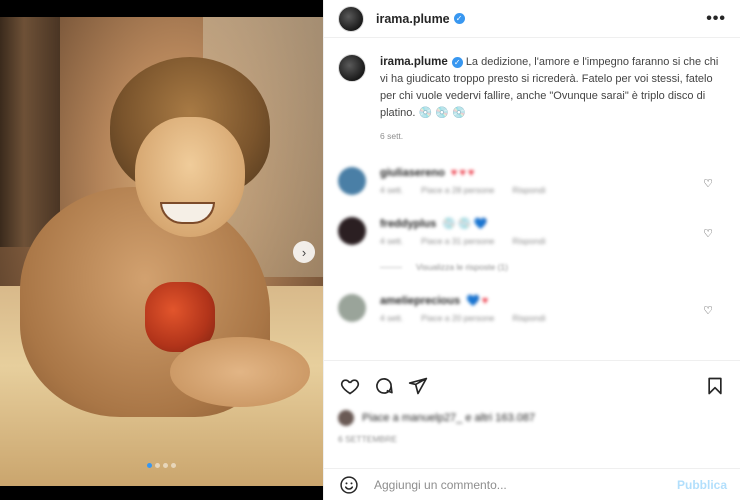 Image resolution: width=740 pixels, height=500 pixels. I want to click on like-button, so click(350, 386).